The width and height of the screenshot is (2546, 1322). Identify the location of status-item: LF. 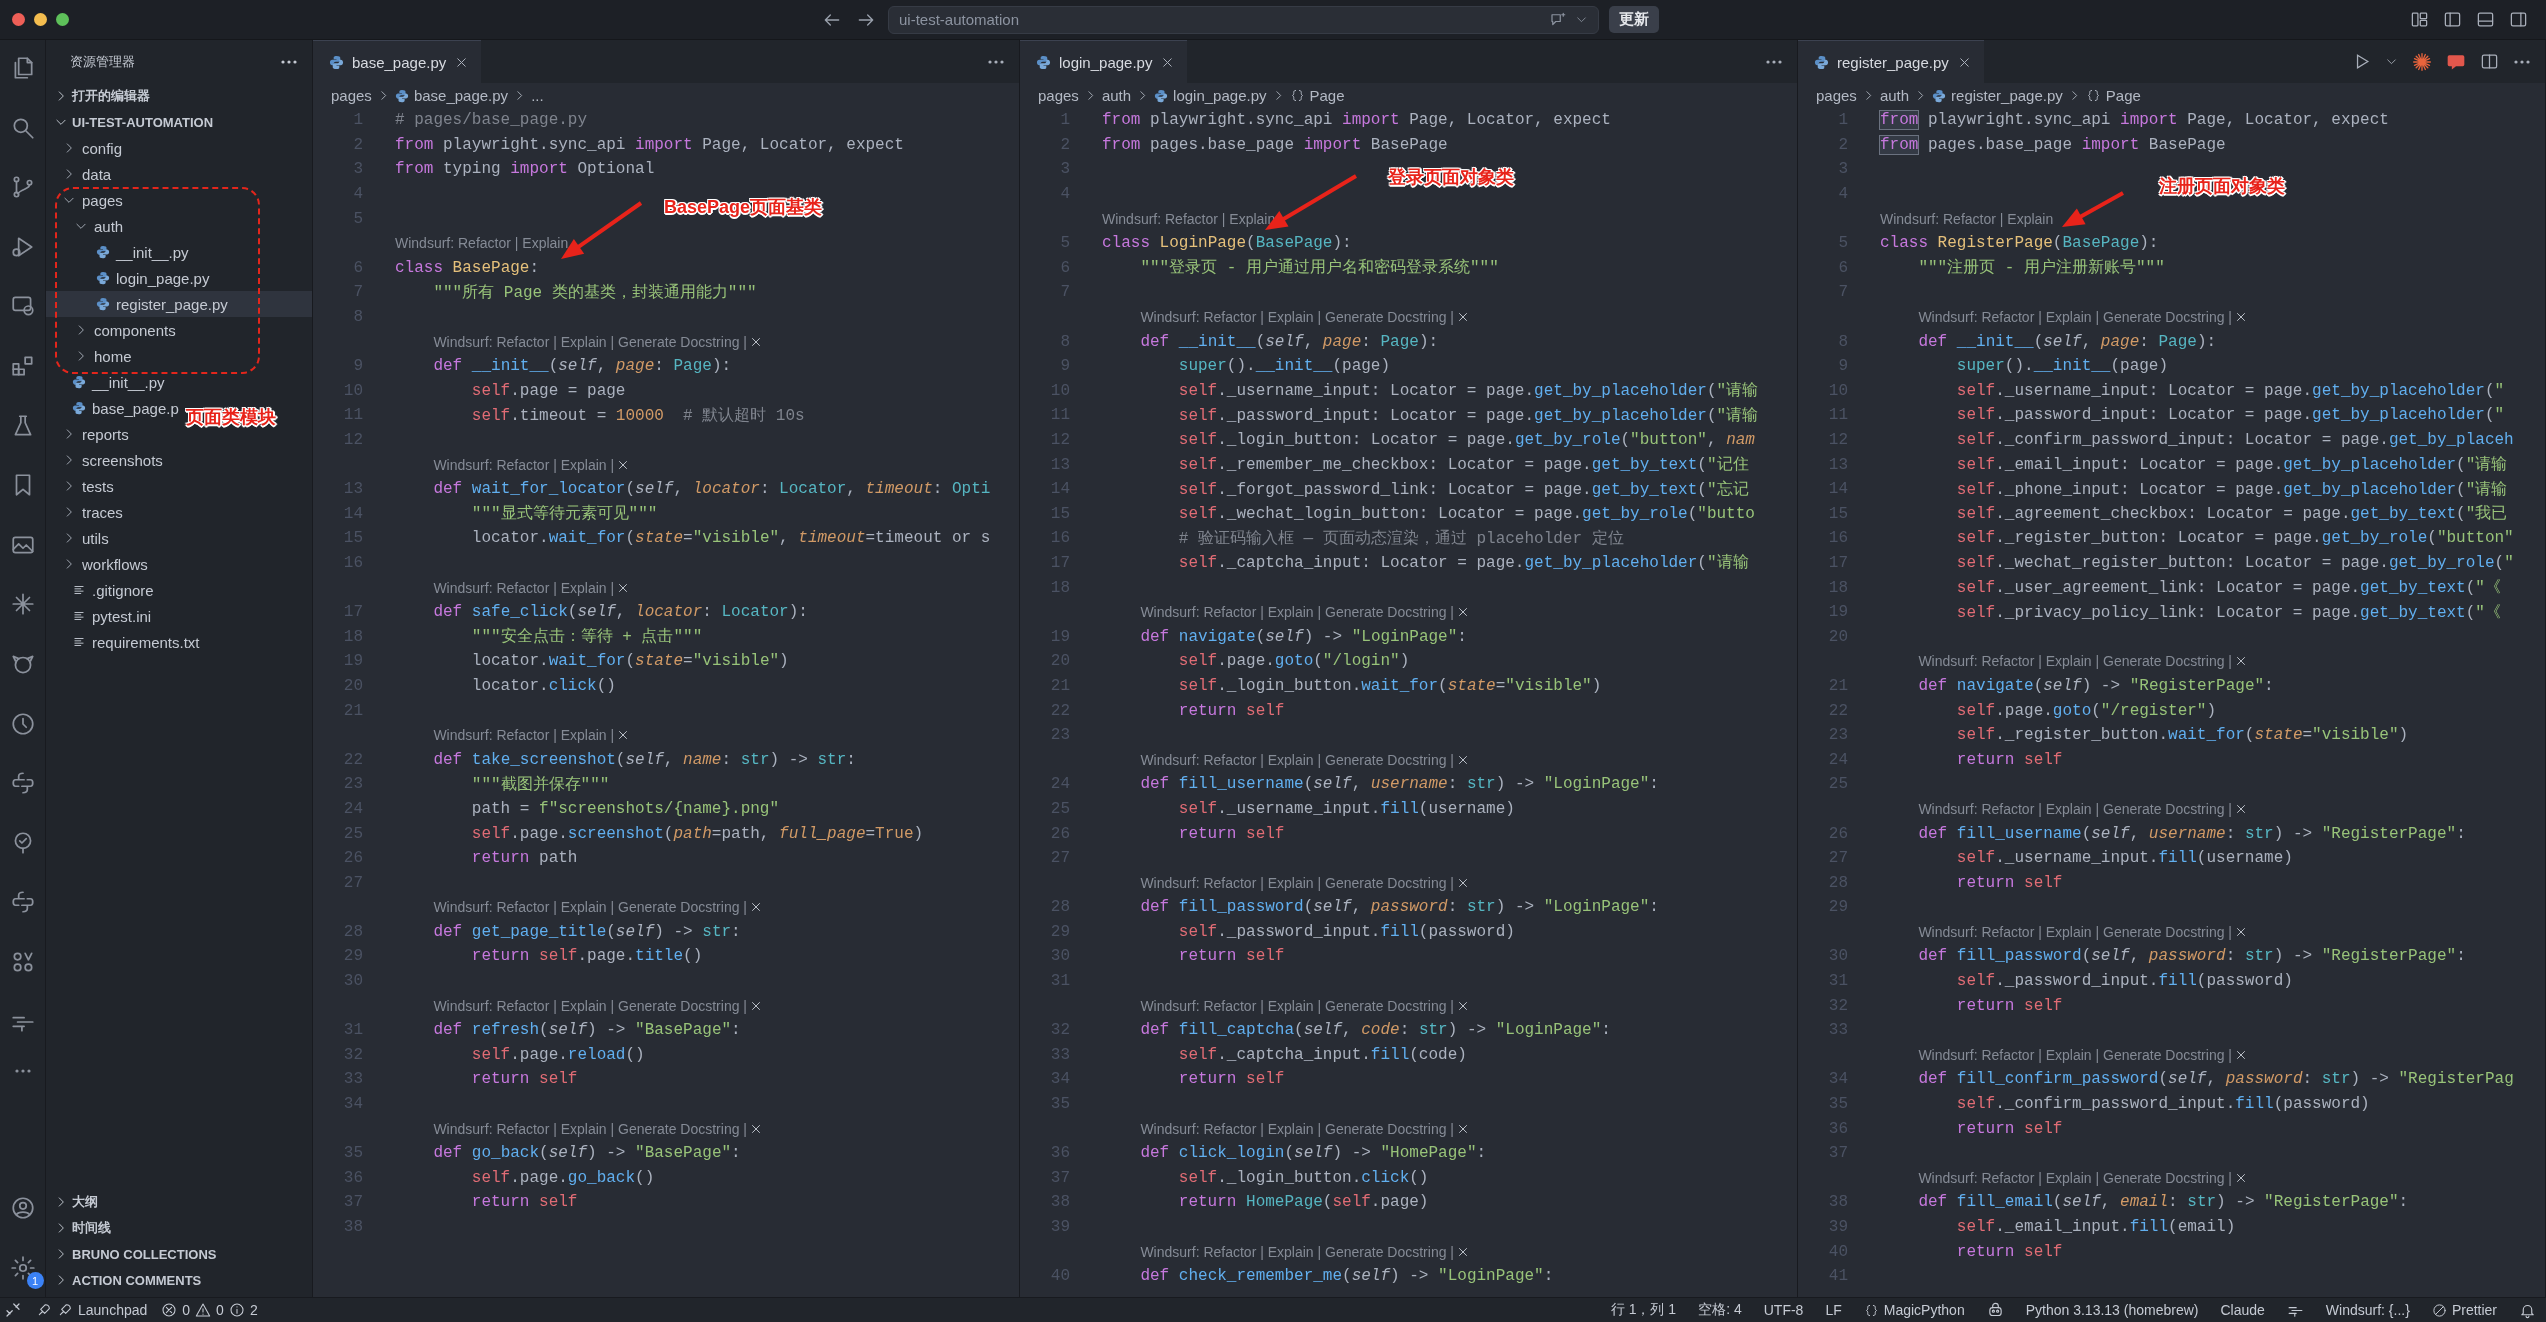
(1833, 1310).